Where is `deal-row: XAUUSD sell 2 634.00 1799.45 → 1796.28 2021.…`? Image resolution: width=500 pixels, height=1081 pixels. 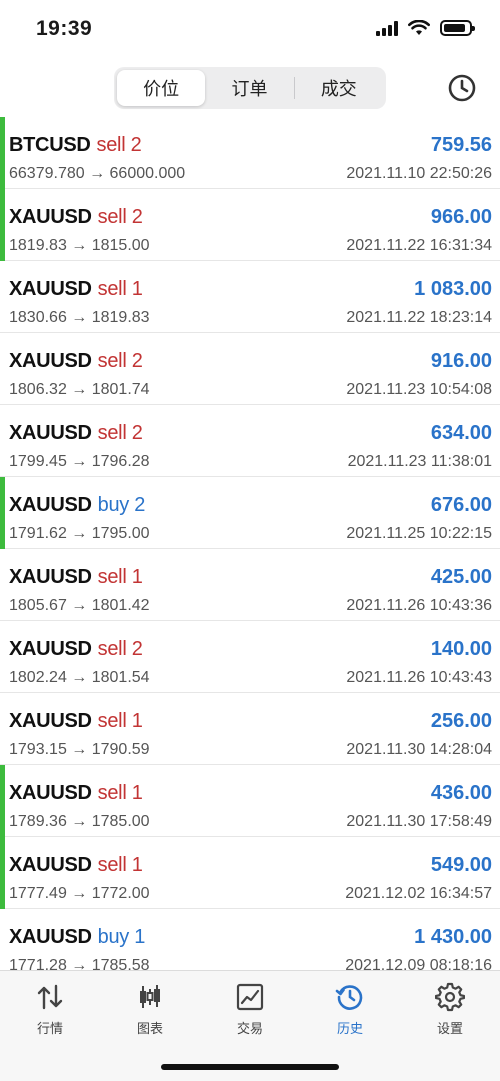 deal-row: XAUUSD sell 2 634.00 1799.45 → 1796.28 2021.… is located at coordinates (250, 441).